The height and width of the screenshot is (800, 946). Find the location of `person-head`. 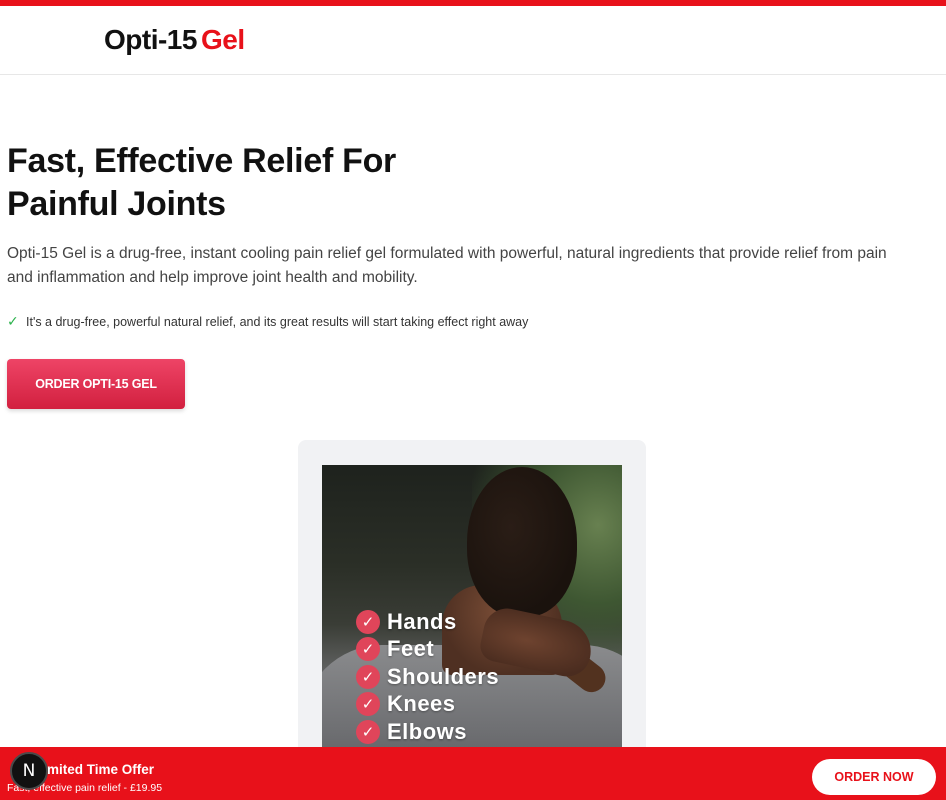

person-head is located at coordinates (522, 542).